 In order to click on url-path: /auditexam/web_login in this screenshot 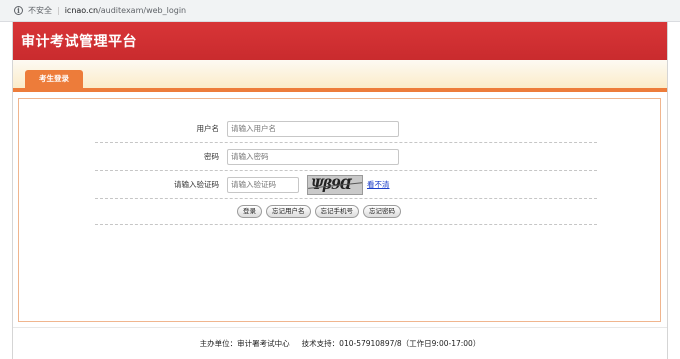, I will do `click(142, 10)`.